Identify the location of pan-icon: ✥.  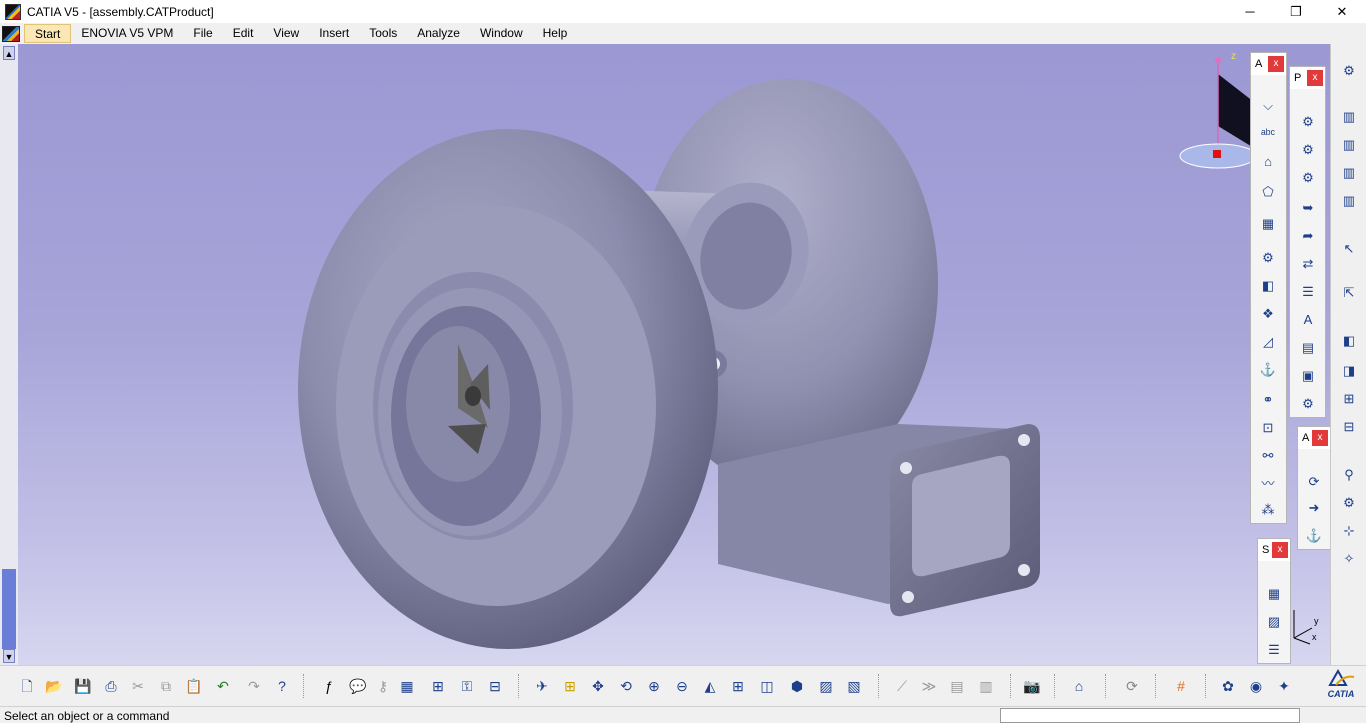
(598, 686).